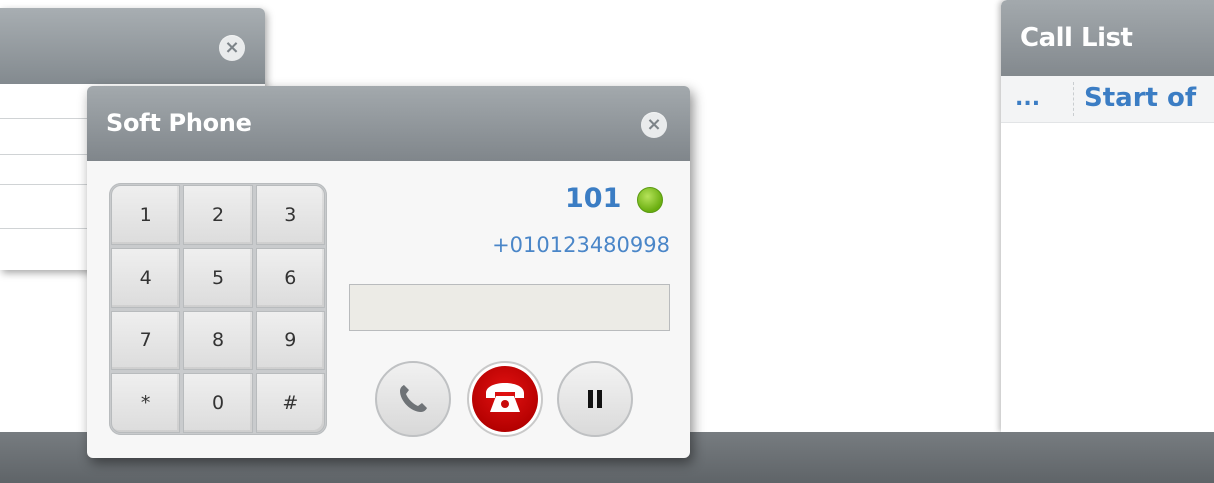  What do you see at coordinates (218, 309) in the screenshot?
I see `keypad: 1 2 3 4 5 6 7 8 9 * 0 #` at bounding box center [218, 309].